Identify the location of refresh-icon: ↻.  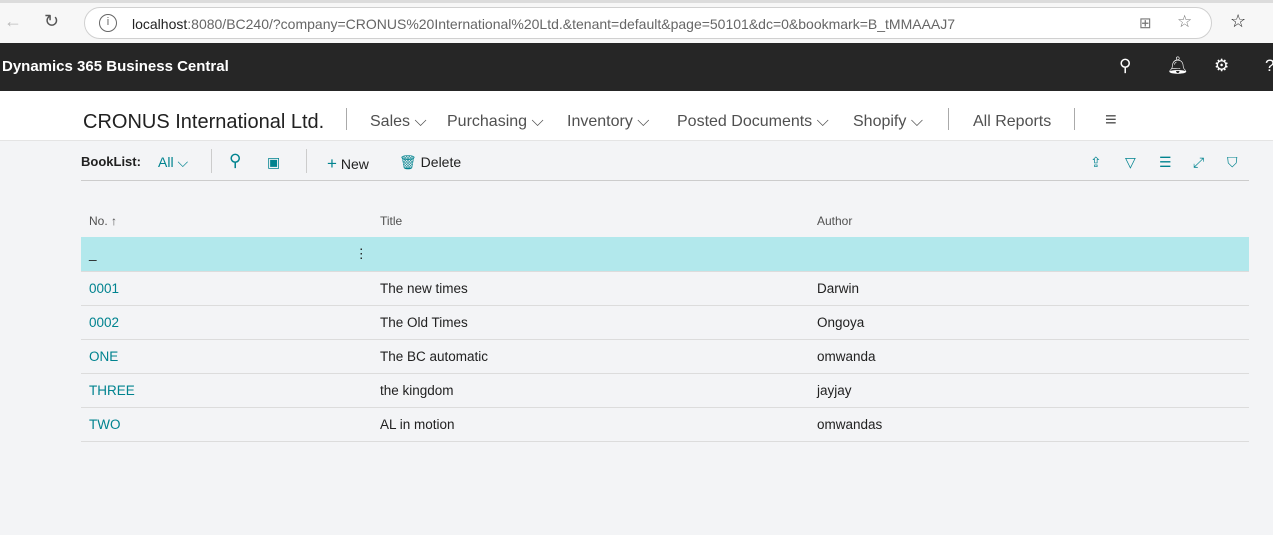
(51, 21).